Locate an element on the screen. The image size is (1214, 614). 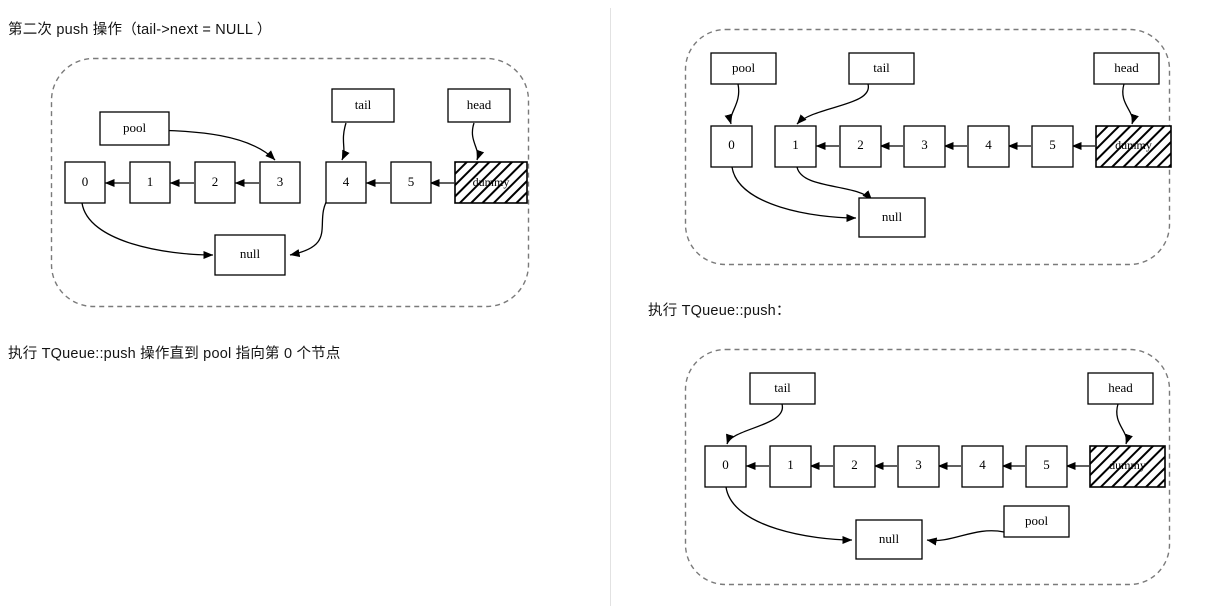
column-divider is located at coordinates (610, 307).